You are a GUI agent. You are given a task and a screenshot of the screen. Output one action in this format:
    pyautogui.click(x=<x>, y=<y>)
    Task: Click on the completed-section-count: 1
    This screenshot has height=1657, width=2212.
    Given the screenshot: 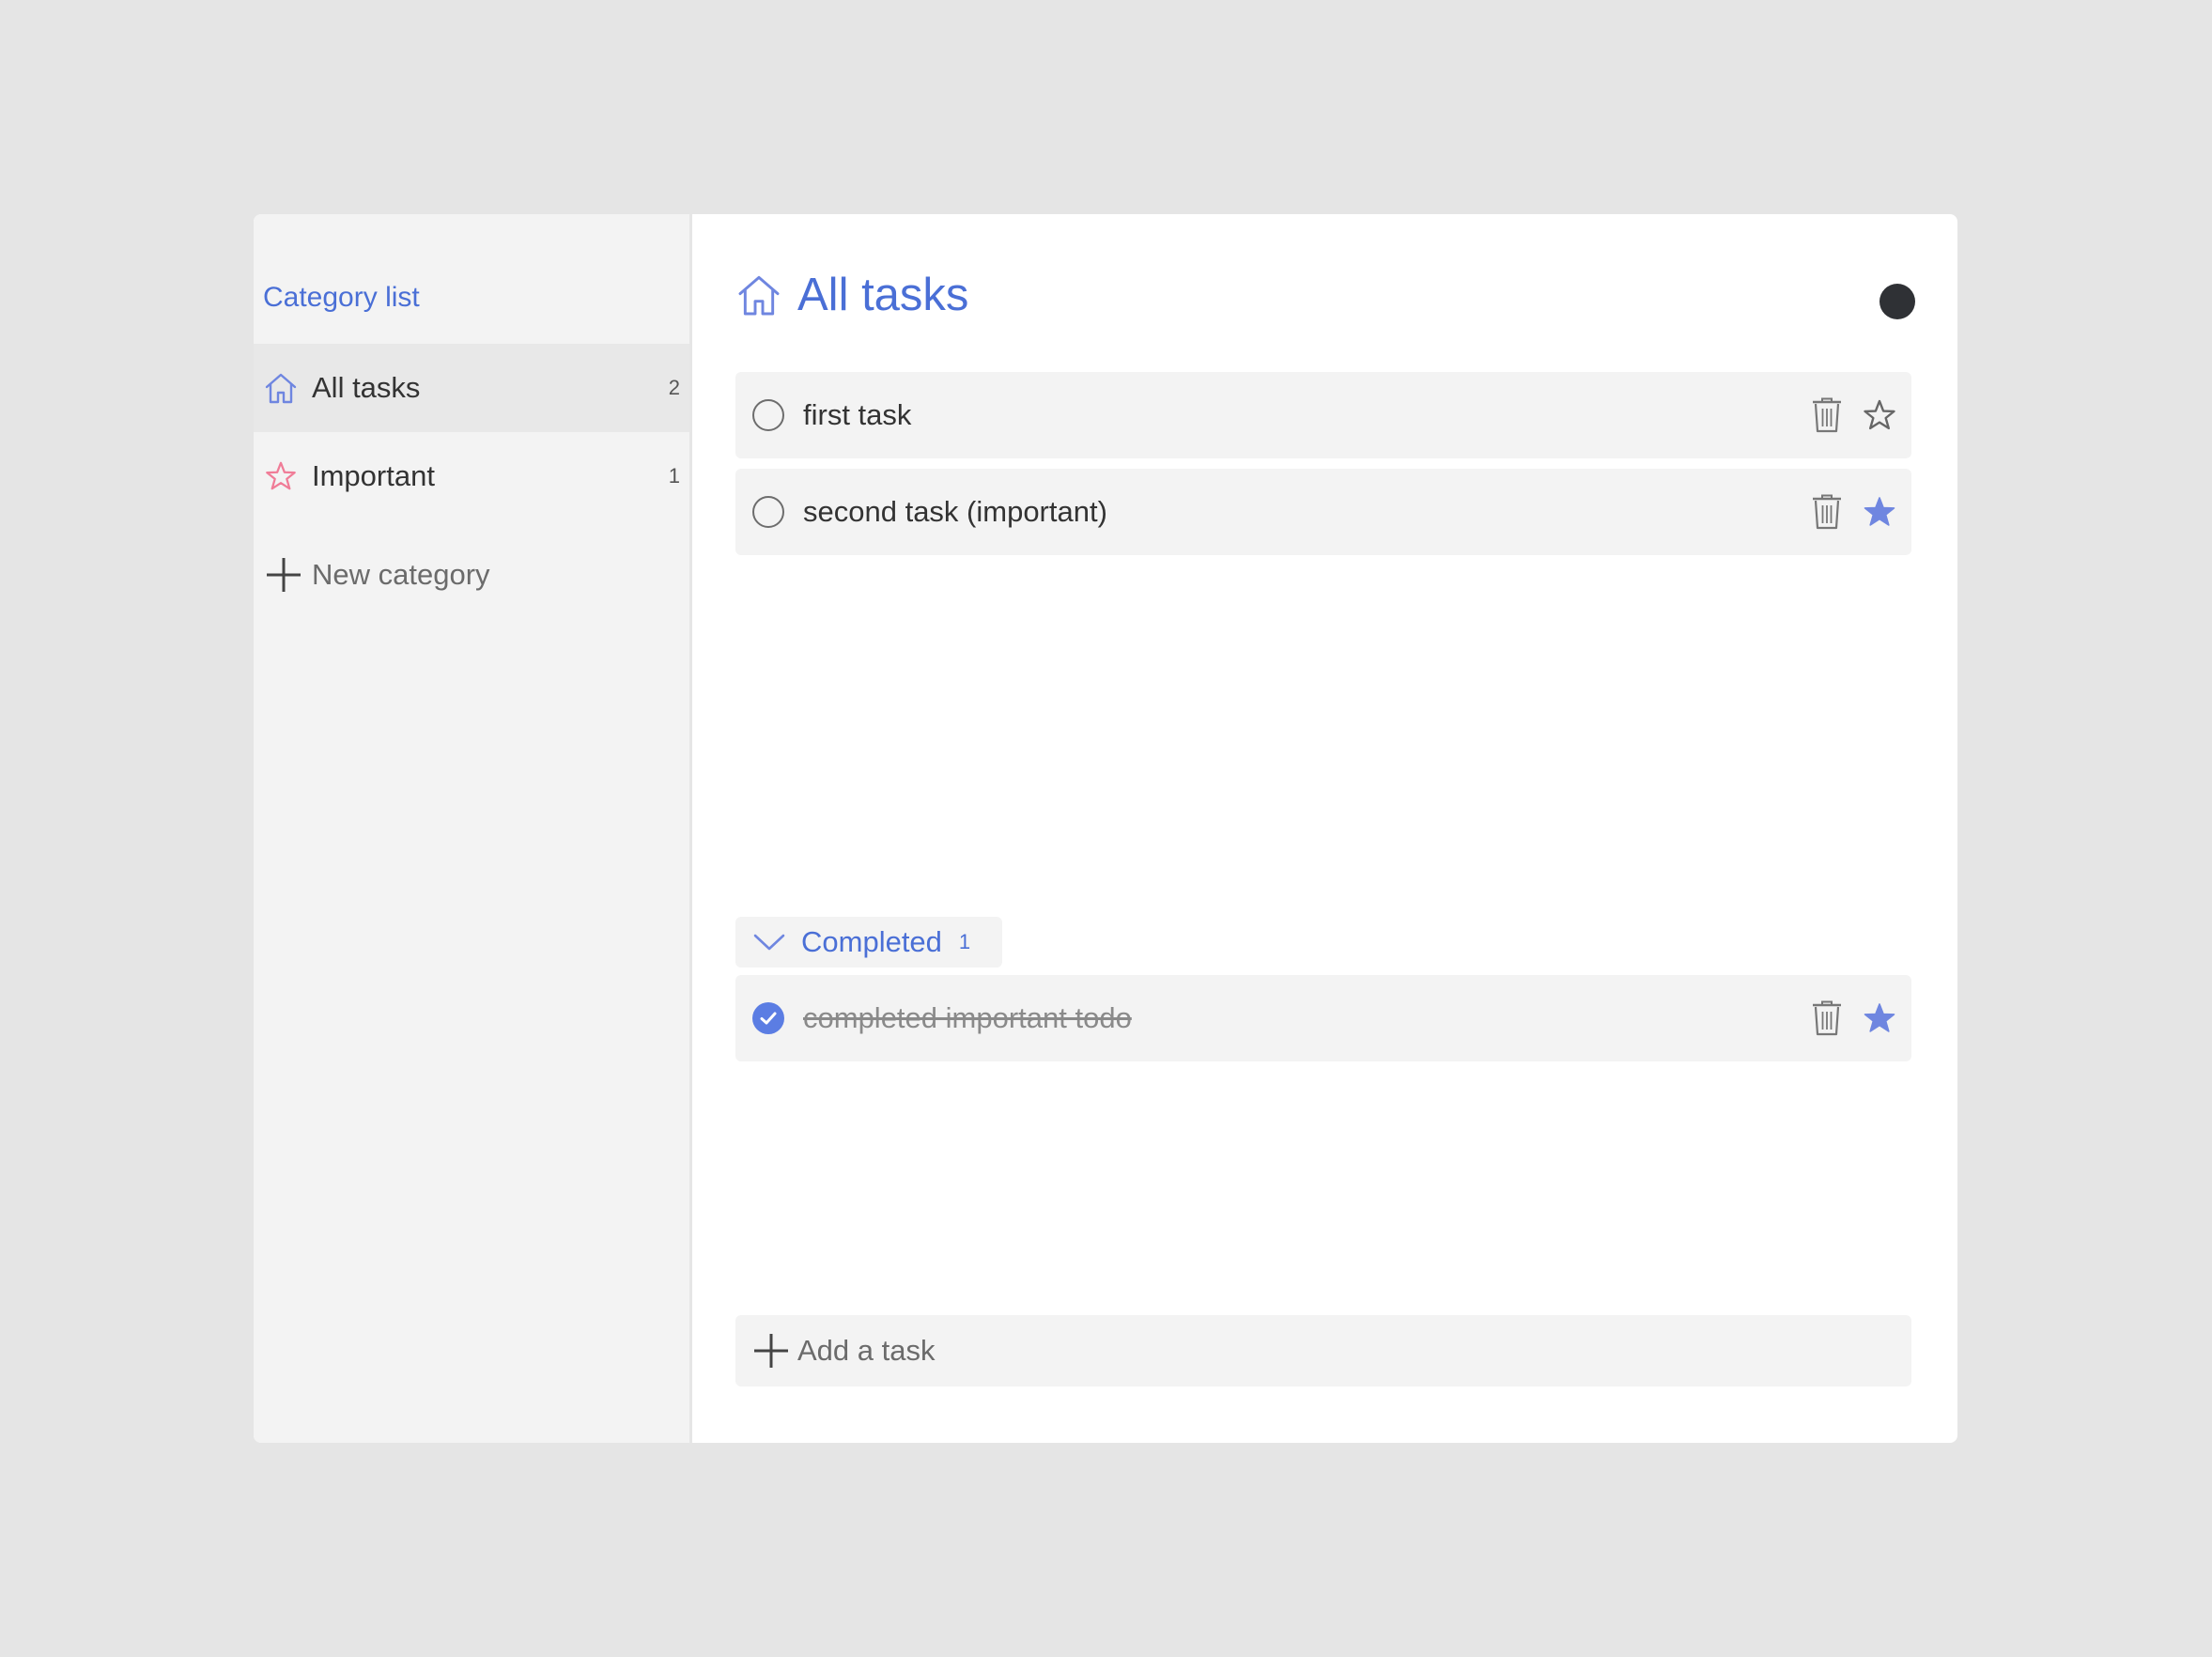 What is the action you would take?
    pyautogui.click(x=964, y=942)
    